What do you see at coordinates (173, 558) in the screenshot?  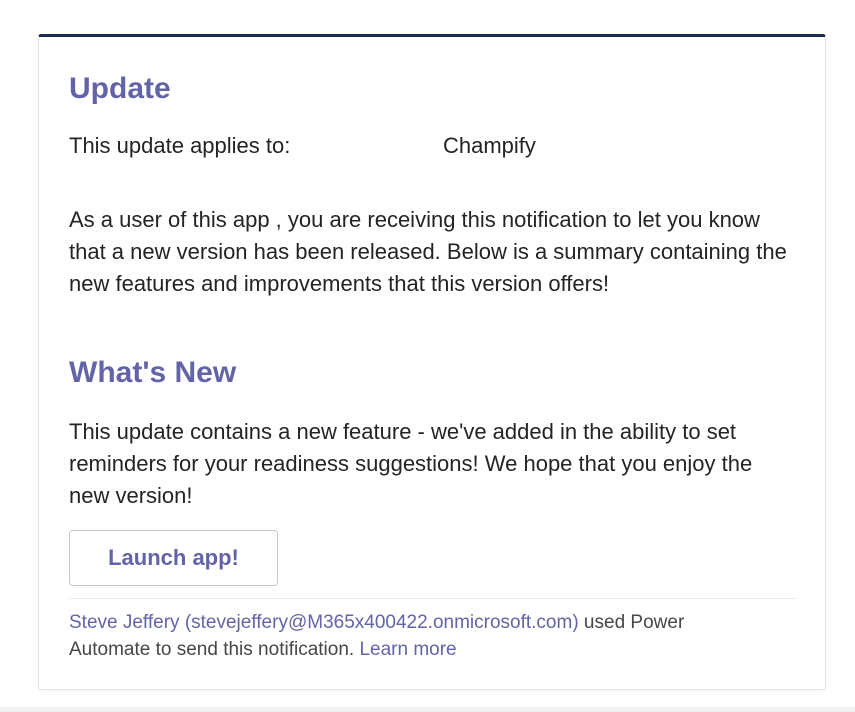 I see `launch-app-button: Launch app!` at bounding box center [173, 558].